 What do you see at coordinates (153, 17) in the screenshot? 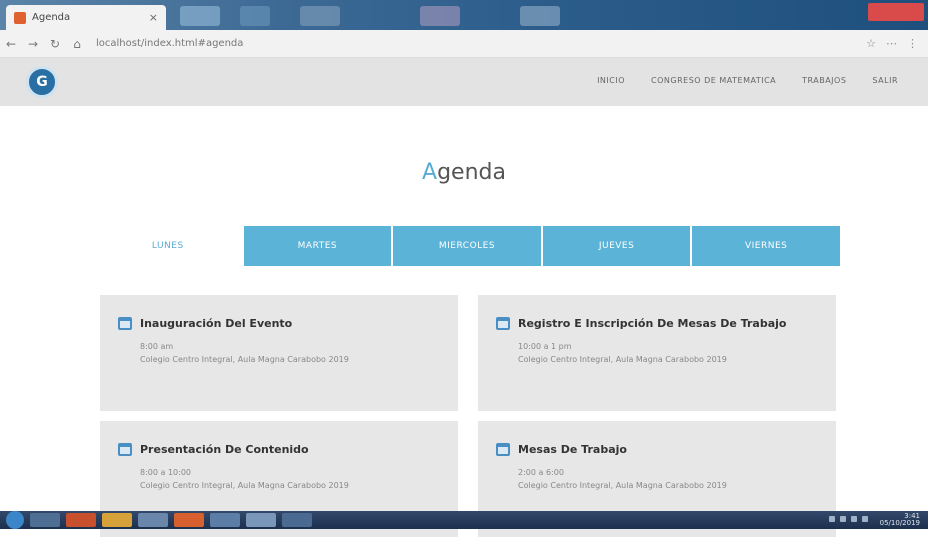
I see `close-icon: ×` at bounding box center [153, 17].